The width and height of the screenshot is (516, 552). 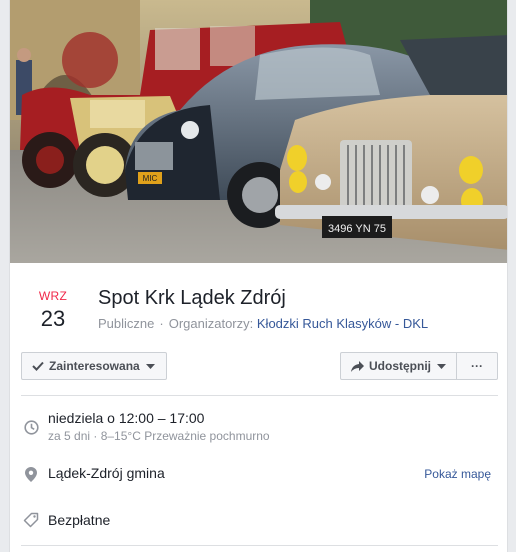 What do you see at coordinates (192, 298) in the screenshot?
I see `event-title: Spot Krk Lądek Zdrój` at bounding box center [192, 298].